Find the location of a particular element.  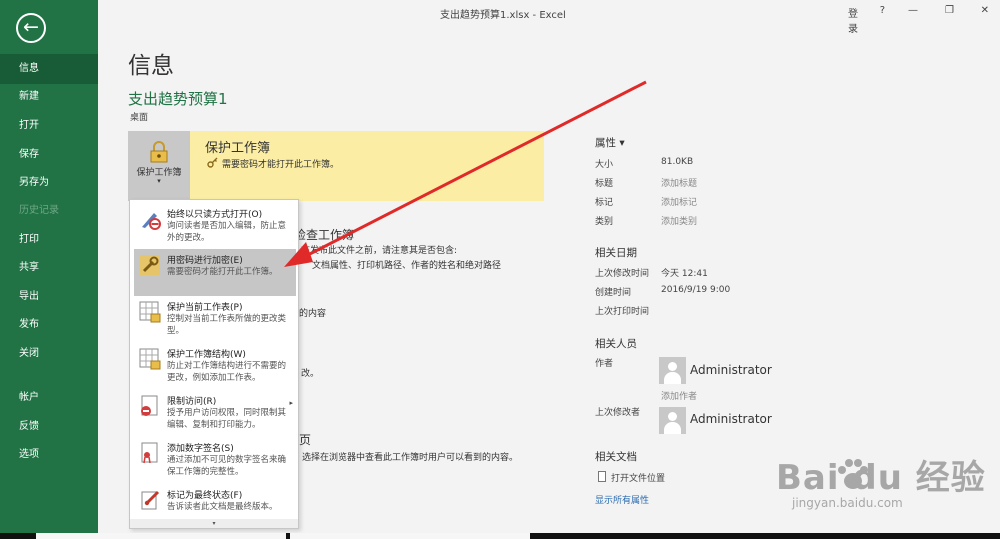

taskbar is located at coordinates (500, 536).